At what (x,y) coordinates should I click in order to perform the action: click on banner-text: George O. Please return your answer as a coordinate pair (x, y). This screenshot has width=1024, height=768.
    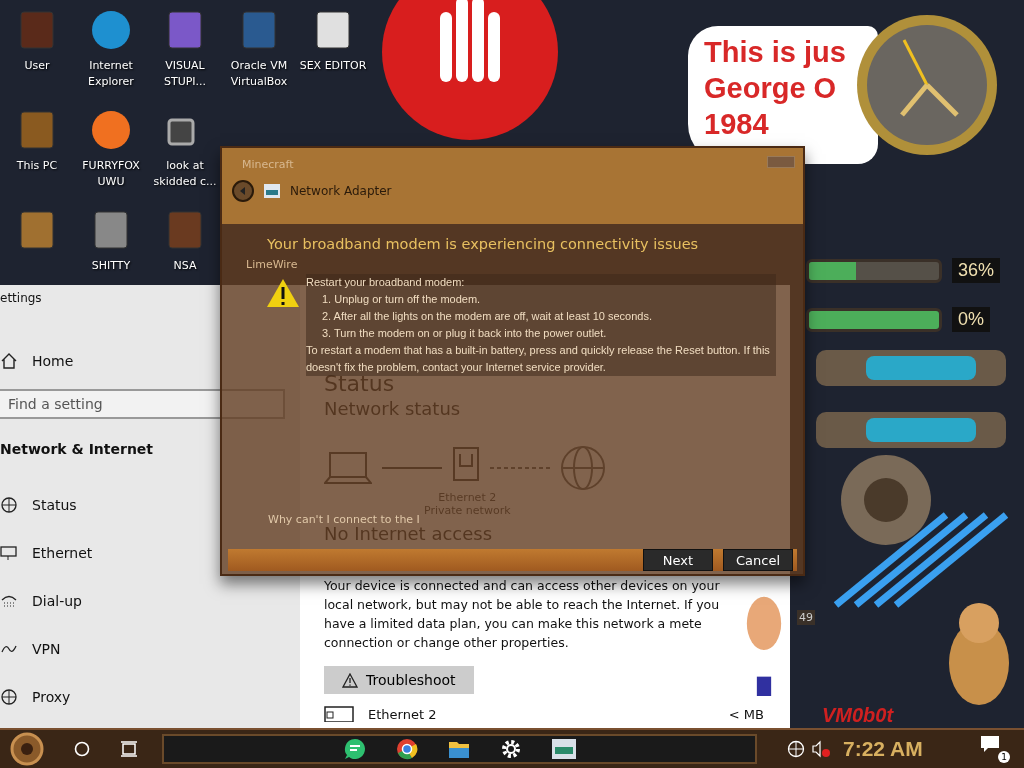
    Looking at the image, I should click on (771, 88).